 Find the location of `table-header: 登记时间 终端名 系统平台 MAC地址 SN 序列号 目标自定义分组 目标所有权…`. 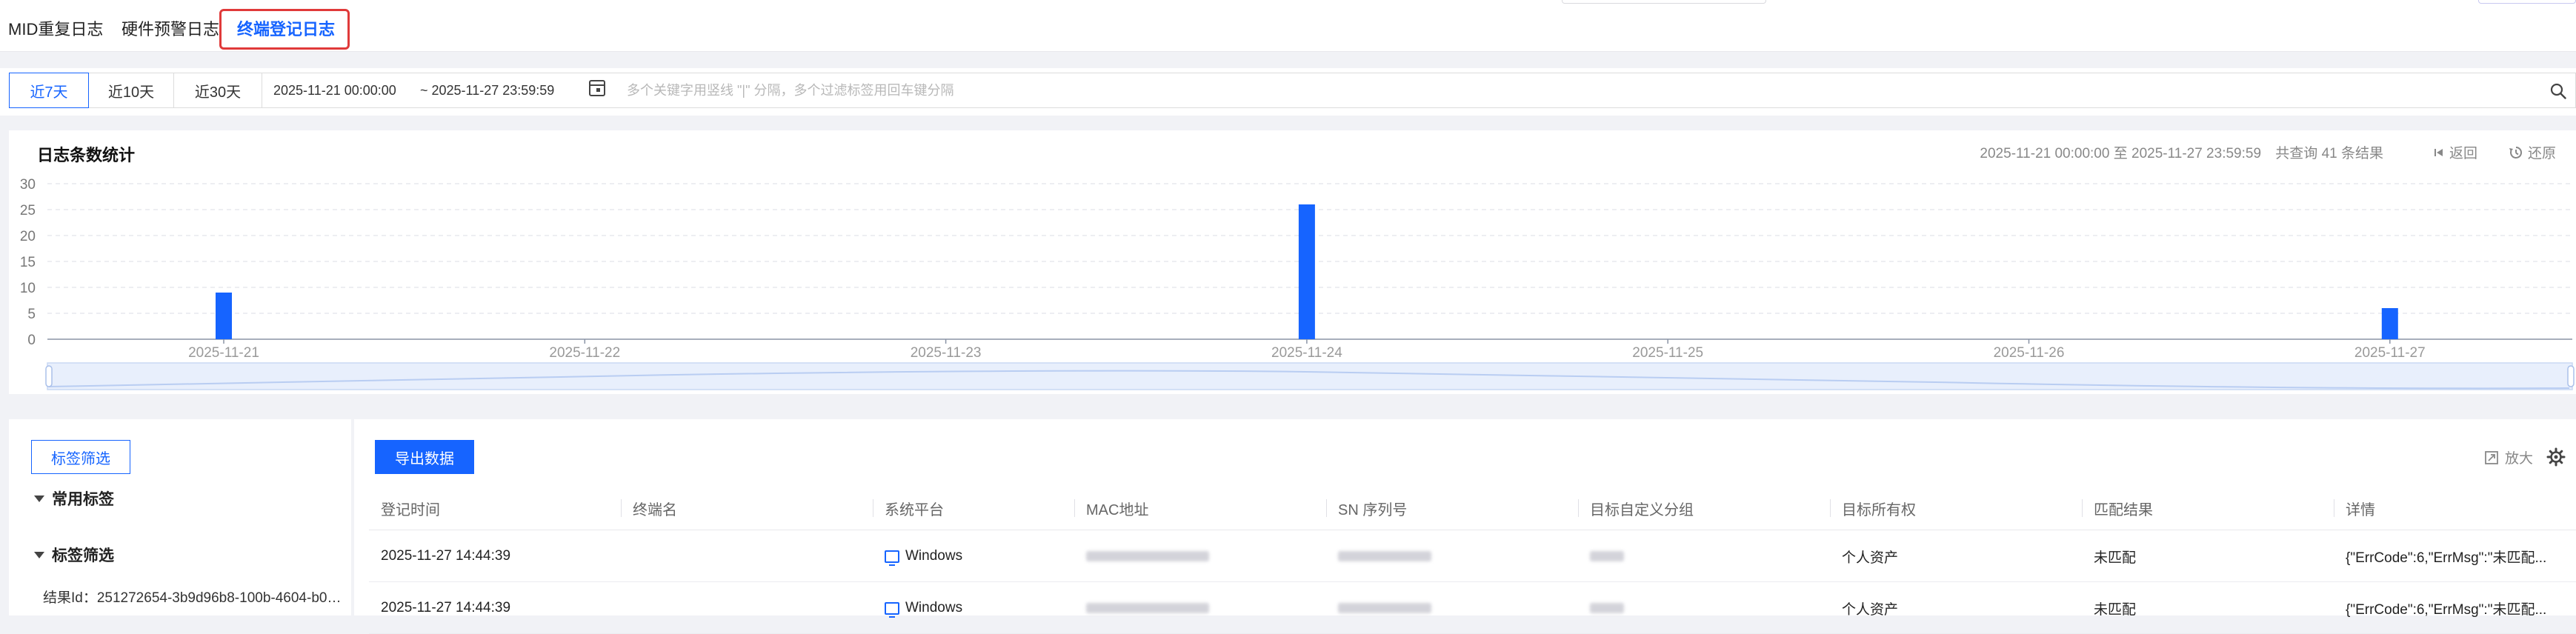

table-header: 登记时间 终端名 系统平台 MAC地址 SN 序列号 目标自定义分组 目标所有权… is located at coordinates (1472, 508).